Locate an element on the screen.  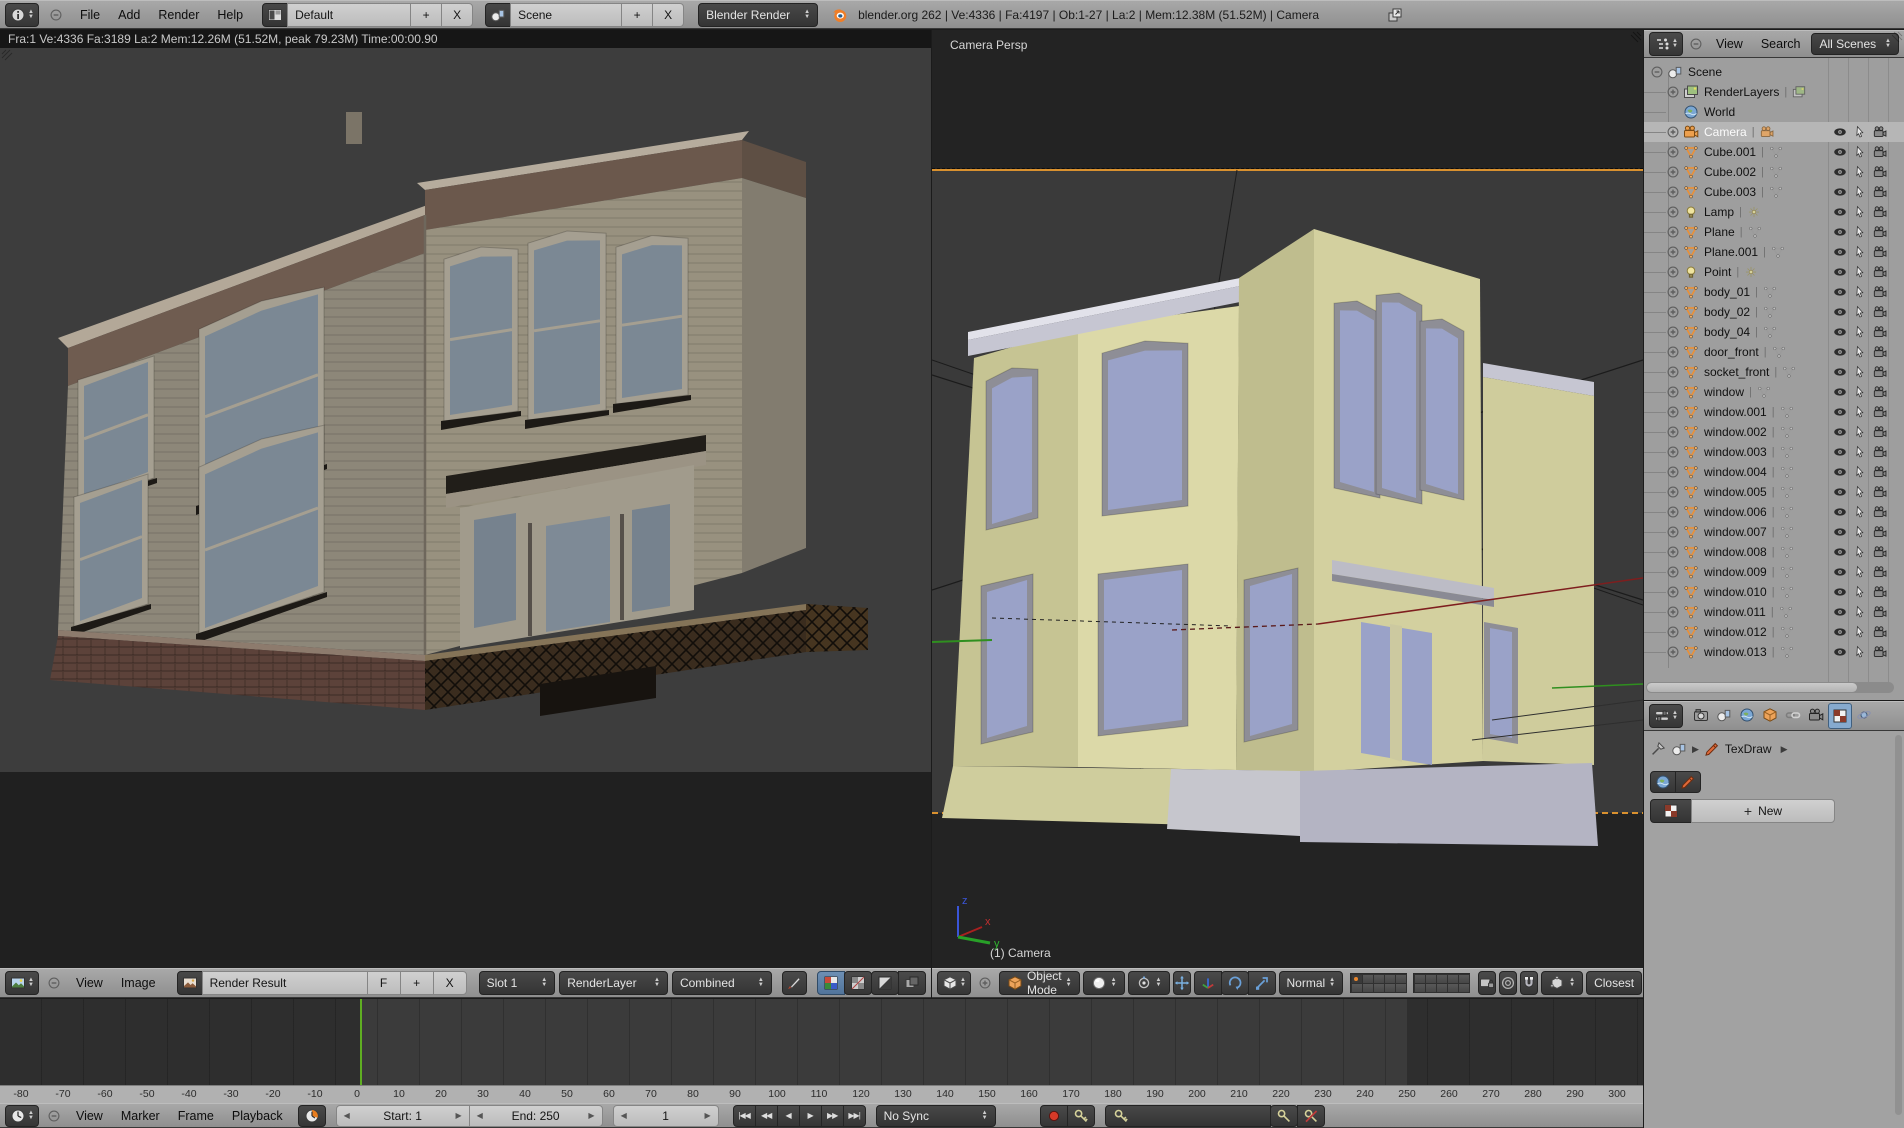
outliner-item-label: body_02 is located at coordinates (1727, 312).